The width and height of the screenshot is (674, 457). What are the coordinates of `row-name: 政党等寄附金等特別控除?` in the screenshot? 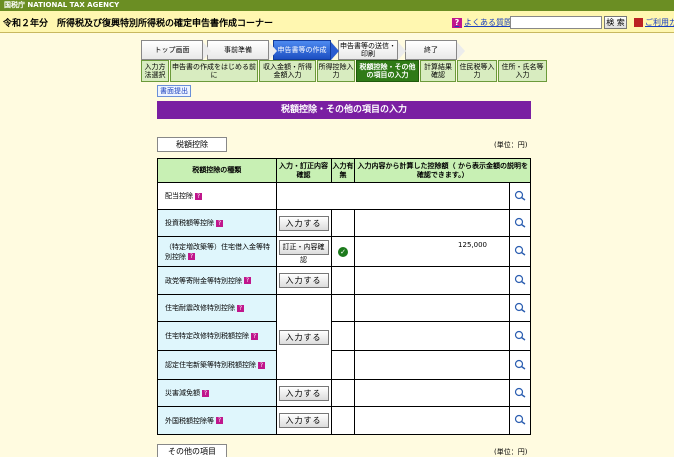 It's located at (217, 280).